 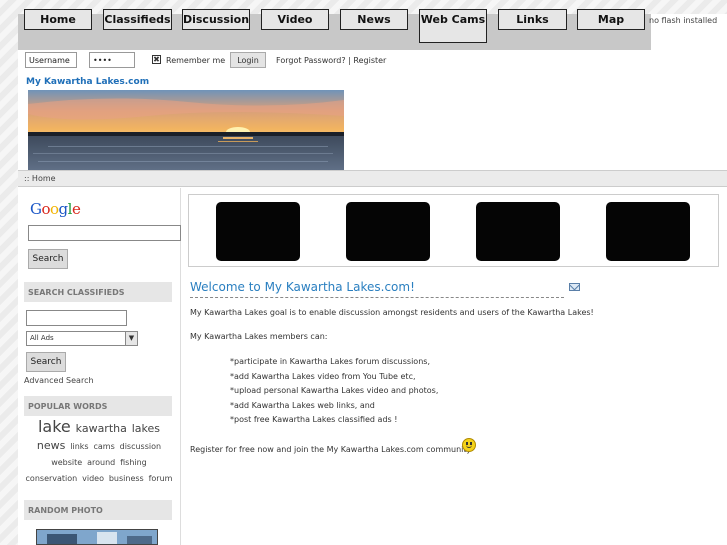 I want to click on popular-word-link: forum, so click(x=161, y=478).